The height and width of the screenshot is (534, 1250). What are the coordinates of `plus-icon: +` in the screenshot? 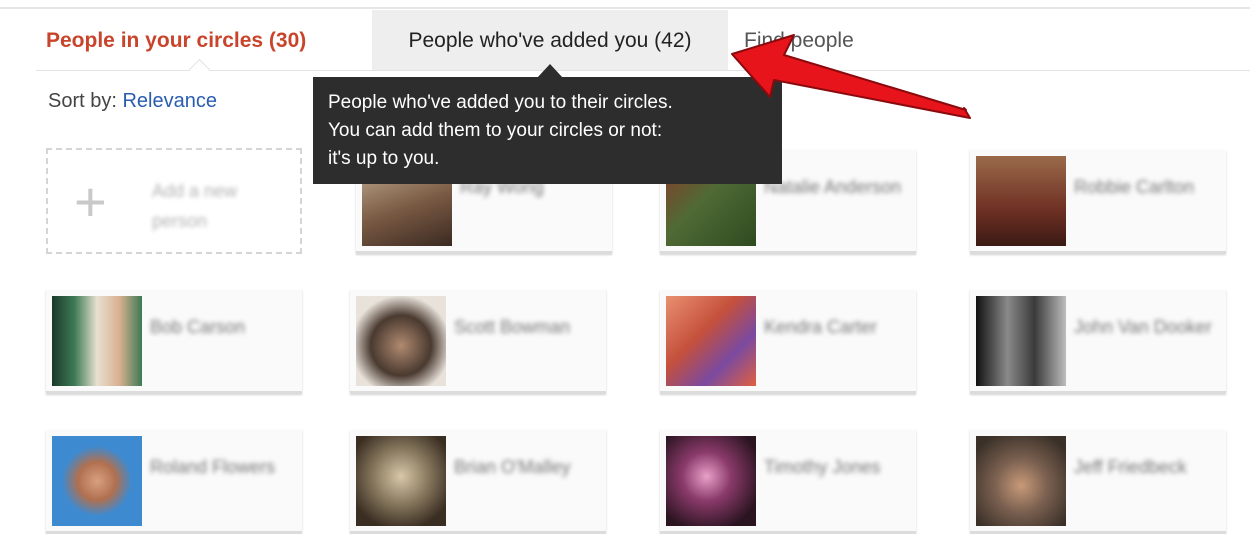 It's located at (90, 201).